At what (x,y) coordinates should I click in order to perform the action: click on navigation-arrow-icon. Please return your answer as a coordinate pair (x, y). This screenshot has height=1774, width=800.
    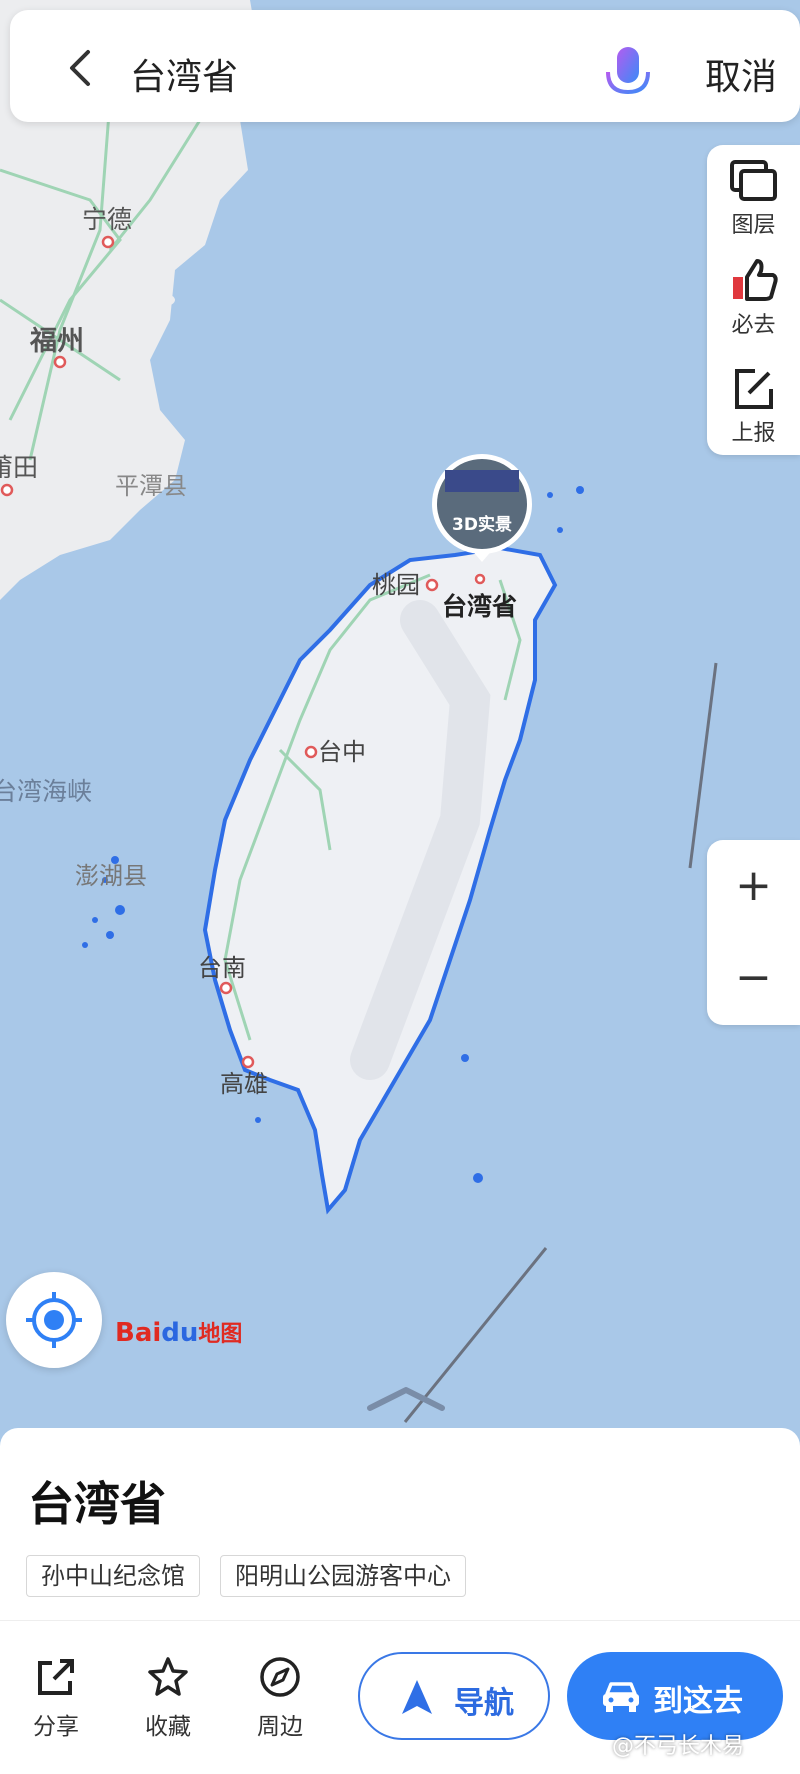
    Looking at the image, I should click on (417, 1697).